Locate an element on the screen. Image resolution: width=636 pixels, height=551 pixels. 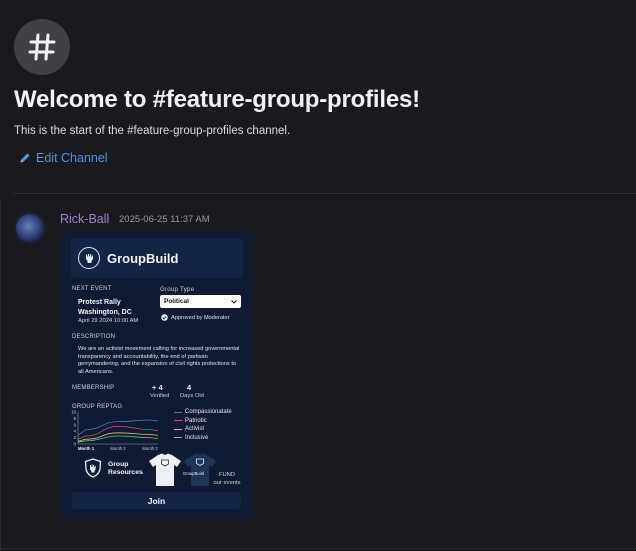
shirt-brand-text: GroupBuild is located at coordinates (193, 473).